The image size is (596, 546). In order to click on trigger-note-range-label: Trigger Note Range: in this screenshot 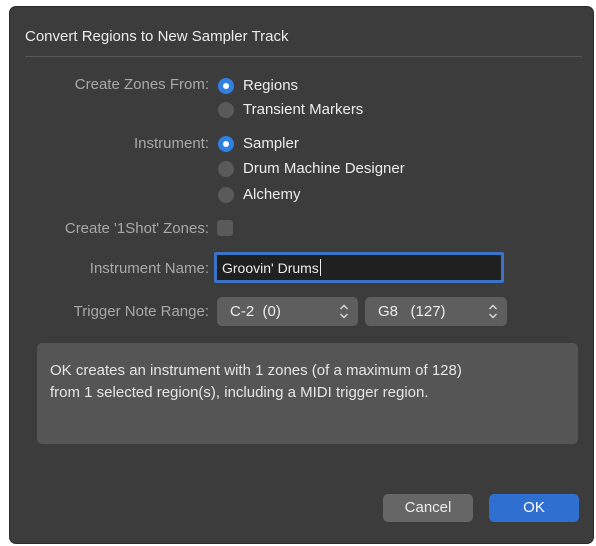, I will do `click(141, 311)`.